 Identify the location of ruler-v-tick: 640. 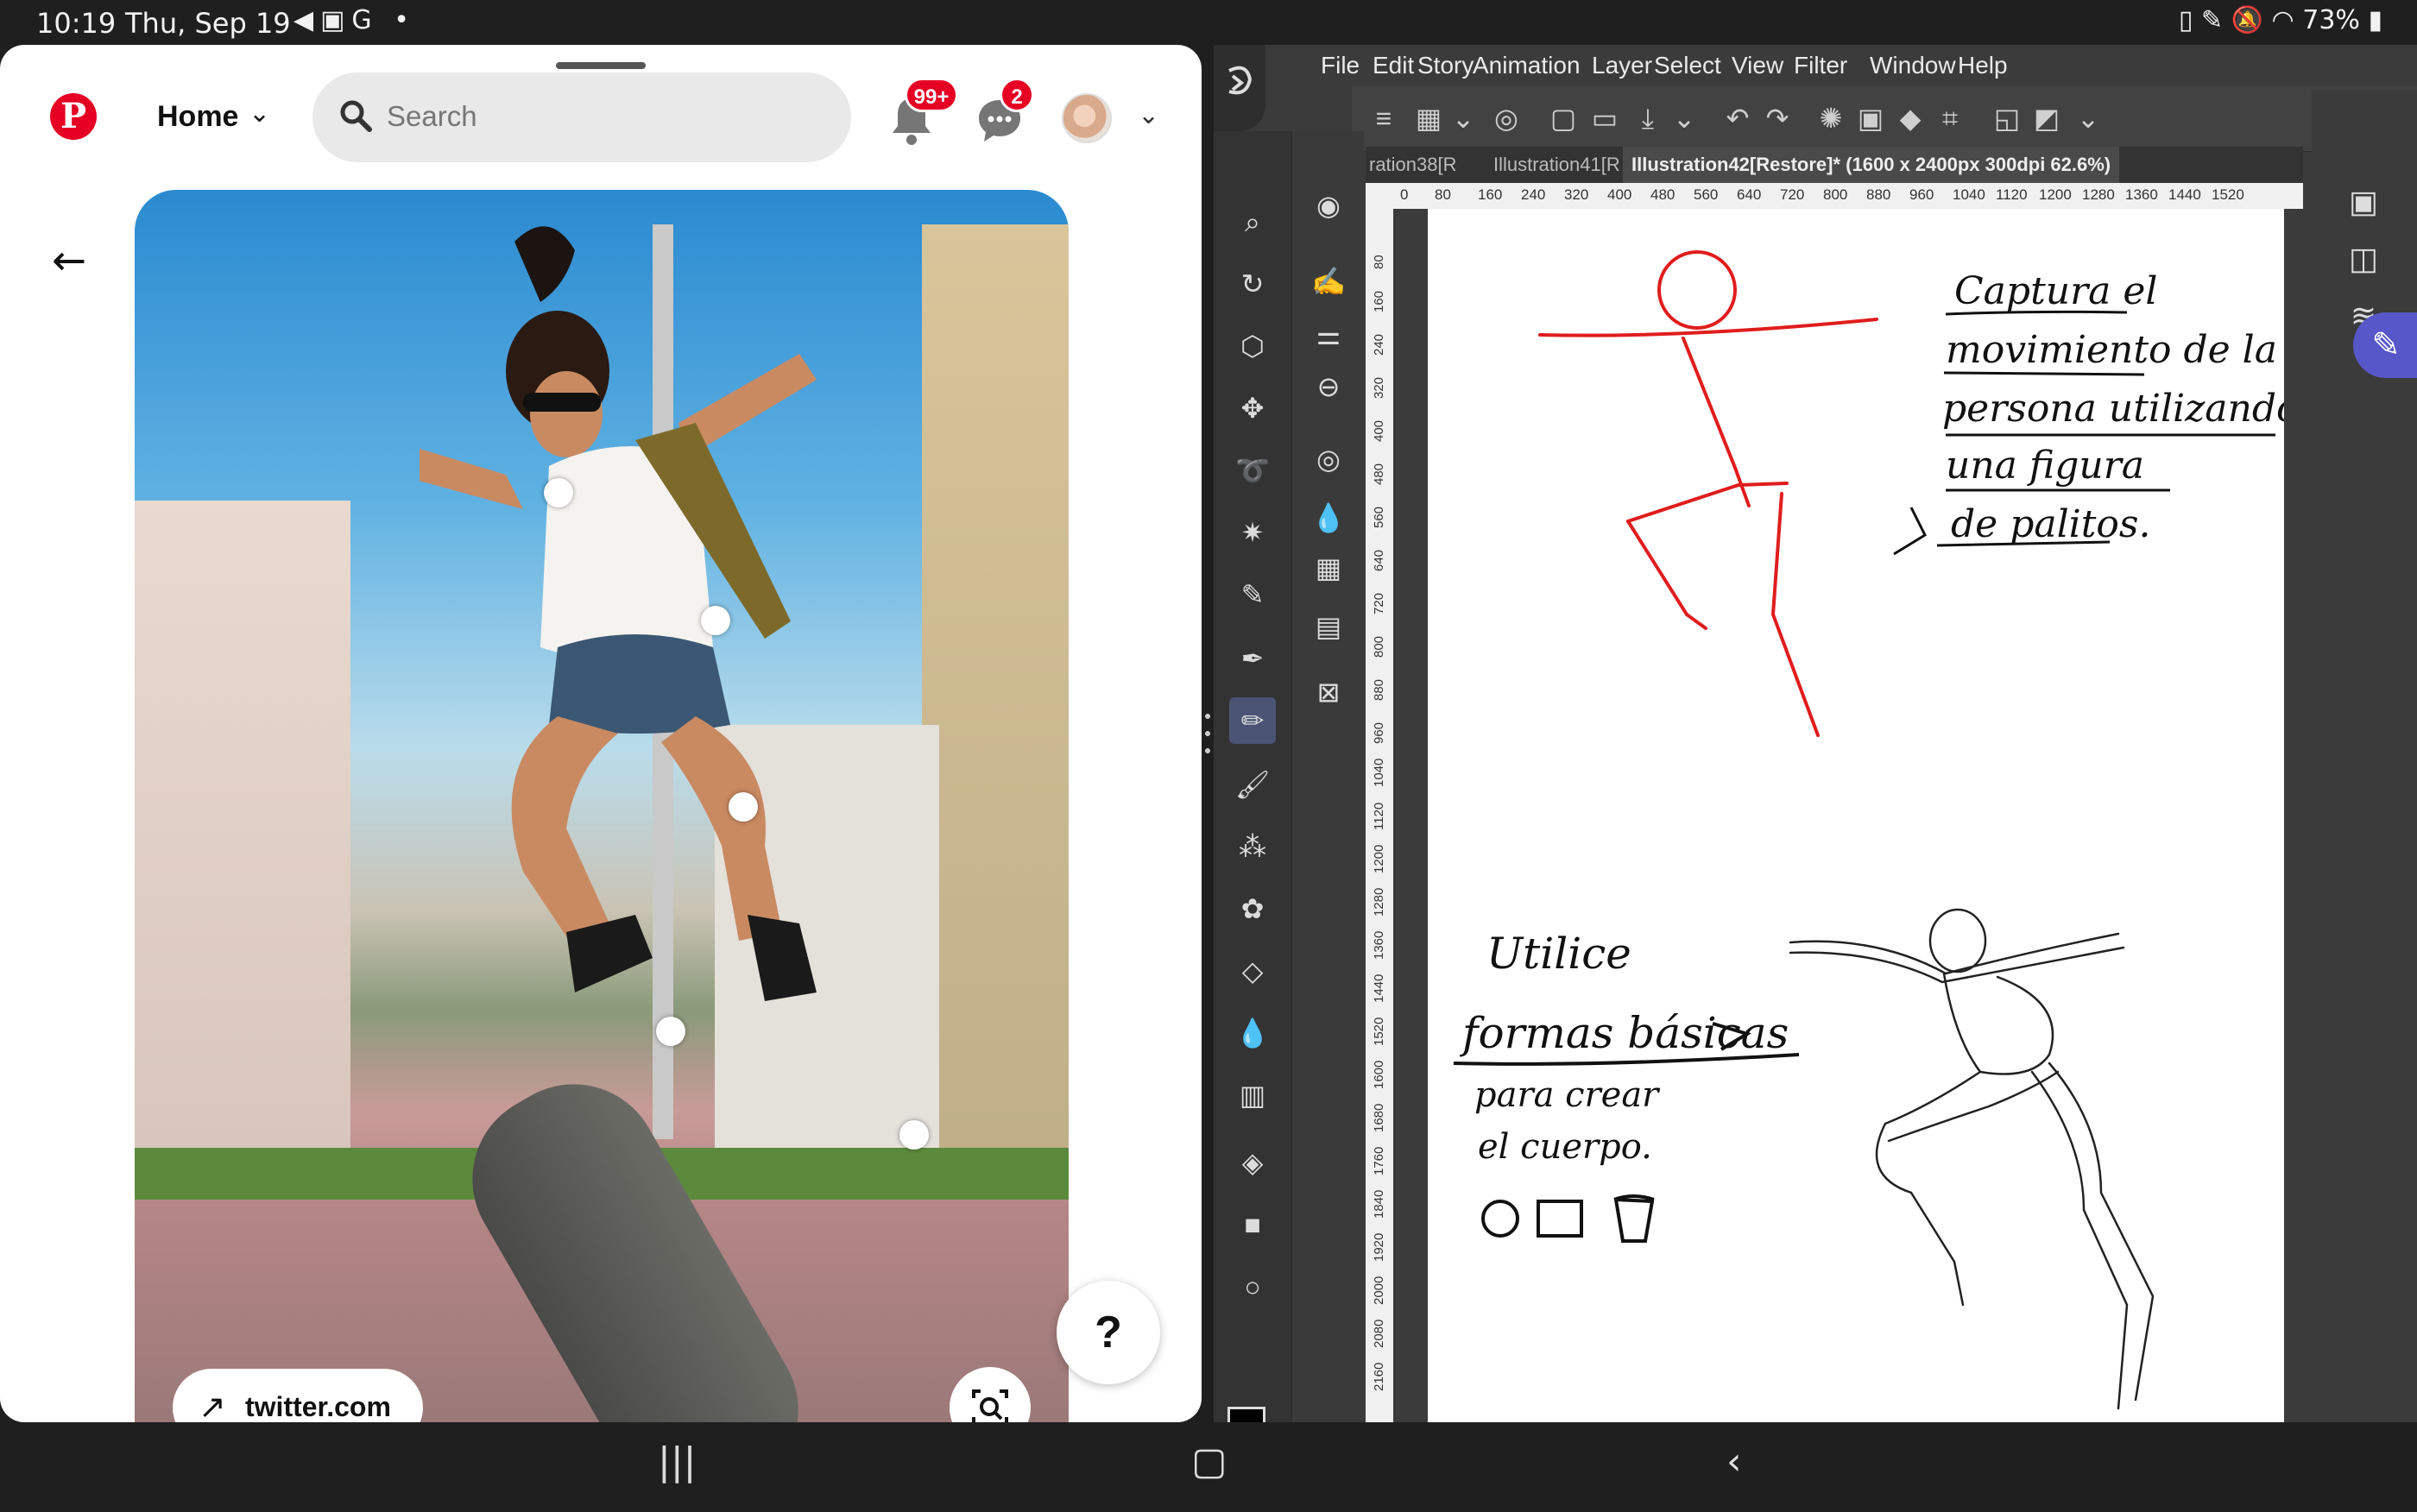
(1379, 560).